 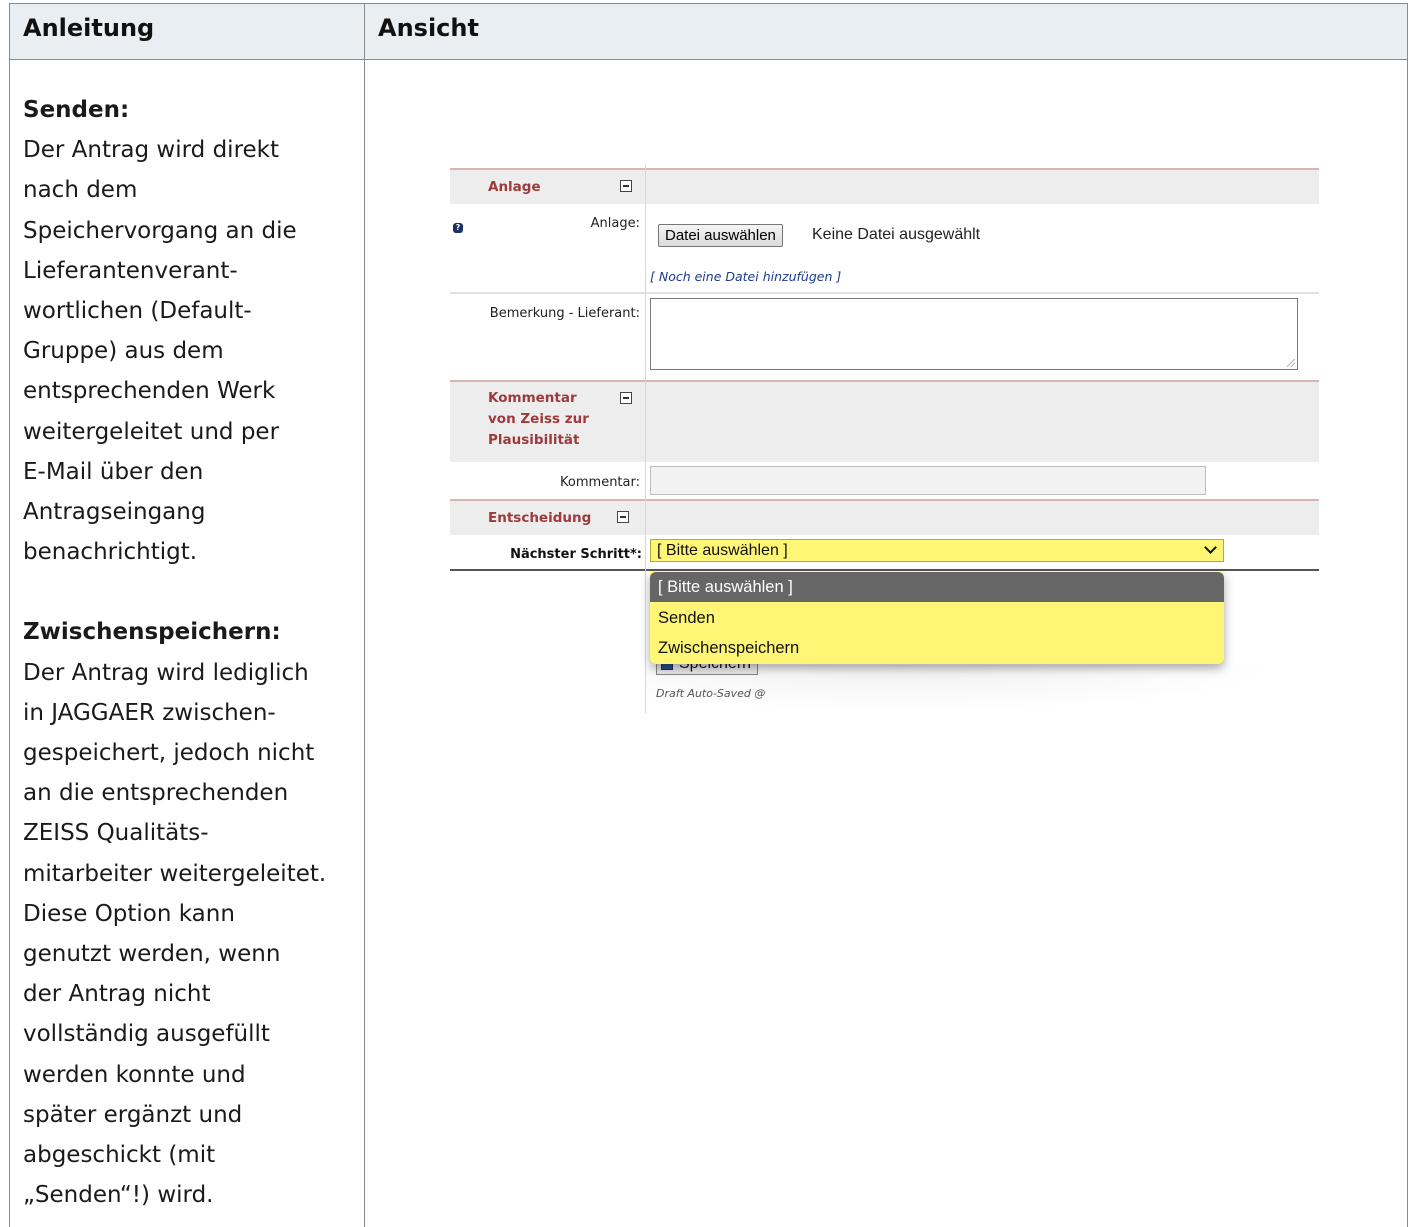 I want to click on section-anlage-title: Anlage, so click(x=514, y=187).